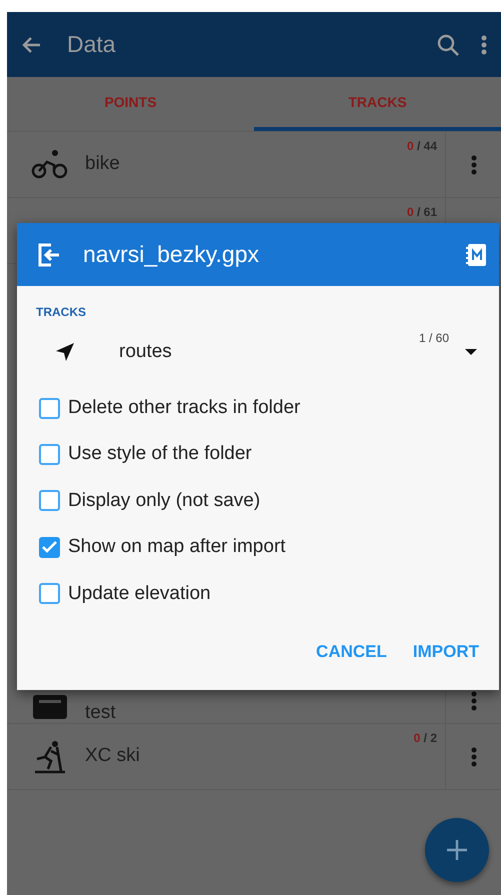 This screenshot has width=501, height=895. What do you see at coordinates (258, 349) in the screenshot?
I see `folder-dropdown: routes 1 / 60` at bounding box center [258, 349].